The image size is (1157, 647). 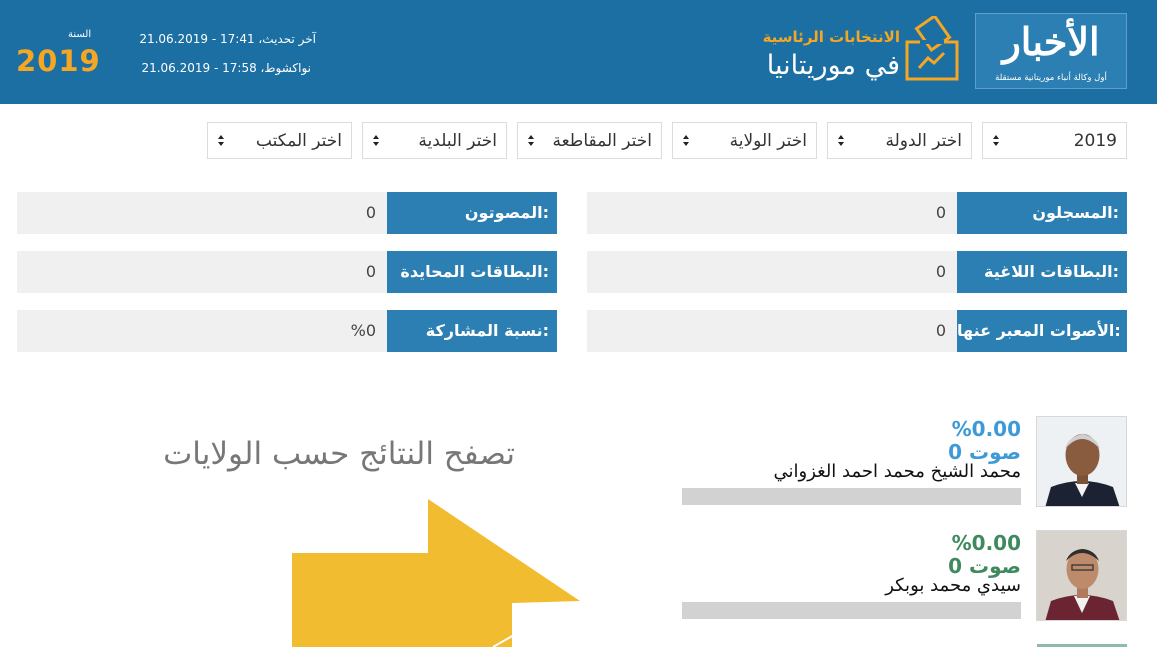 I want to click on wilaya-select-value: اختر الولاية, so click(x=768, y=141).